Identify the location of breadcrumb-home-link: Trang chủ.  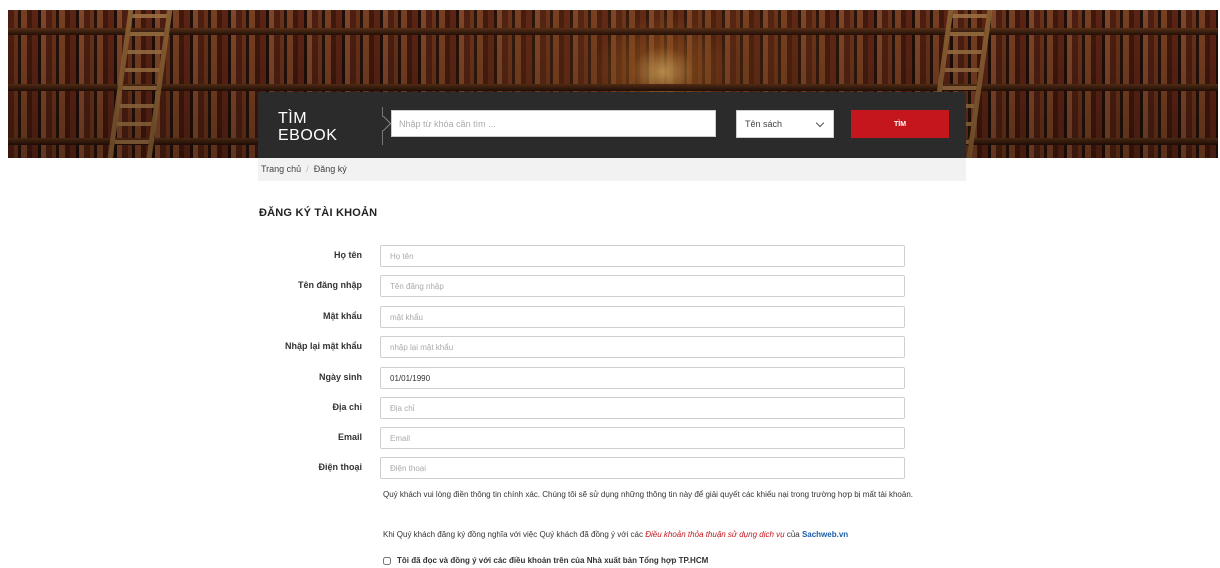
(281, 169).